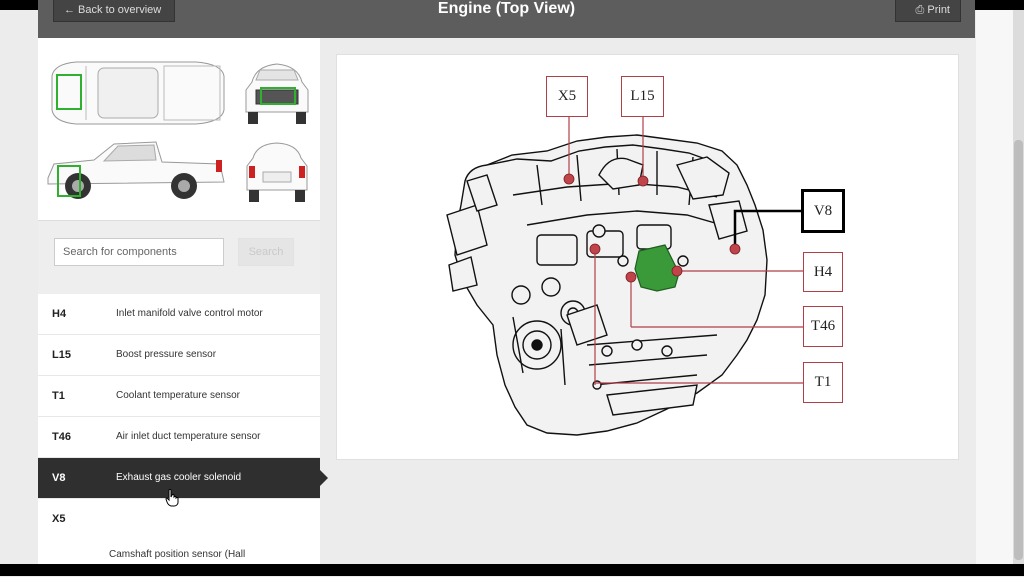 This screenshot has width=1024, height=577. I want to click on component-row-l15: L15 Boost pressure sensor, so click(179, 355).